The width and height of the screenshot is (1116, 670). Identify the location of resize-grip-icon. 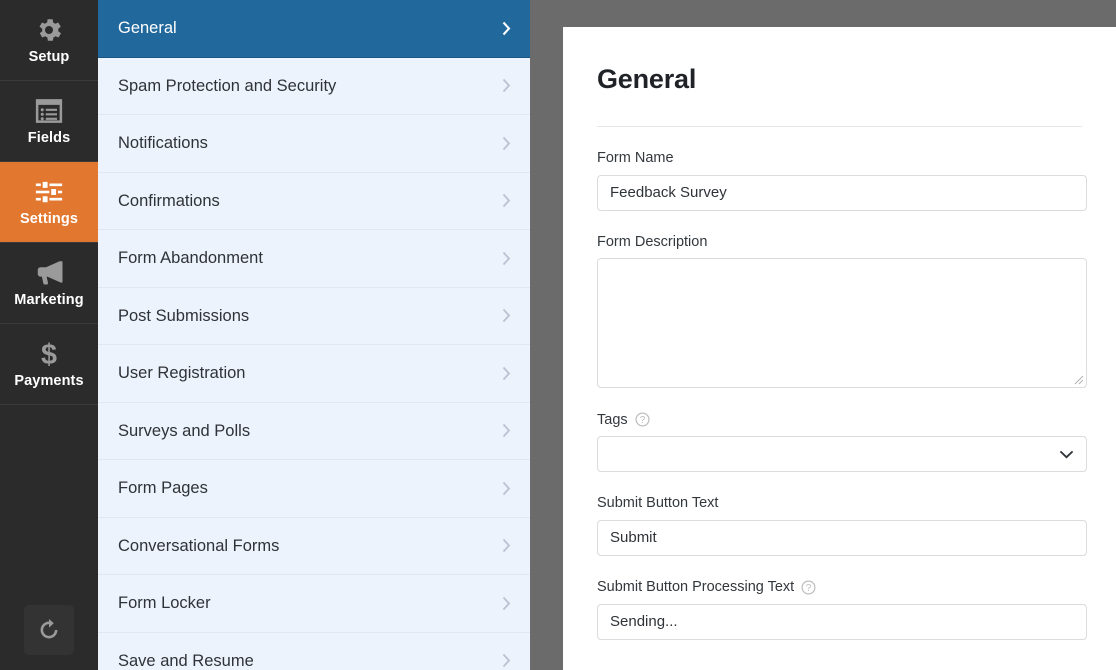
(1079, 380).